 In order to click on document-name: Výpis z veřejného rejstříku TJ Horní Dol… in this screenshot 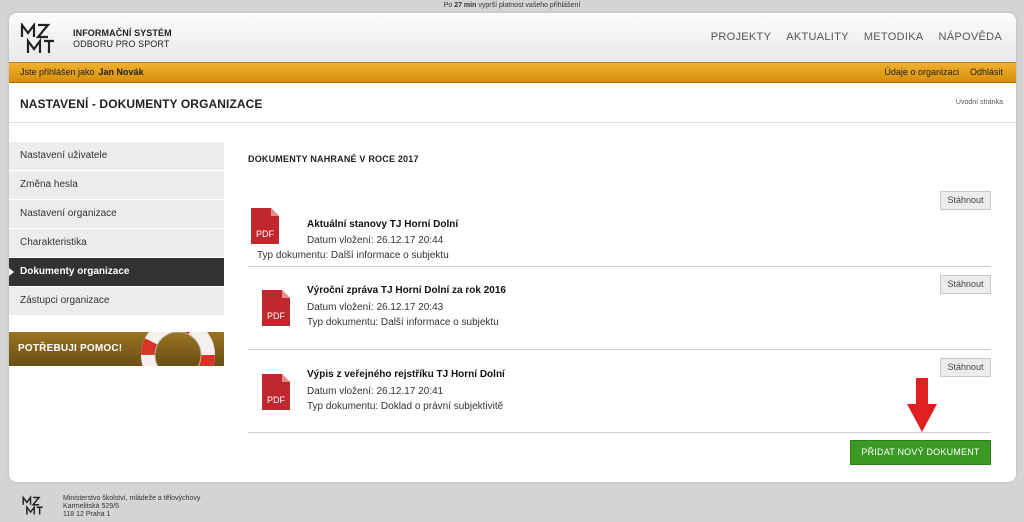, I will do `click(406, 374)`.